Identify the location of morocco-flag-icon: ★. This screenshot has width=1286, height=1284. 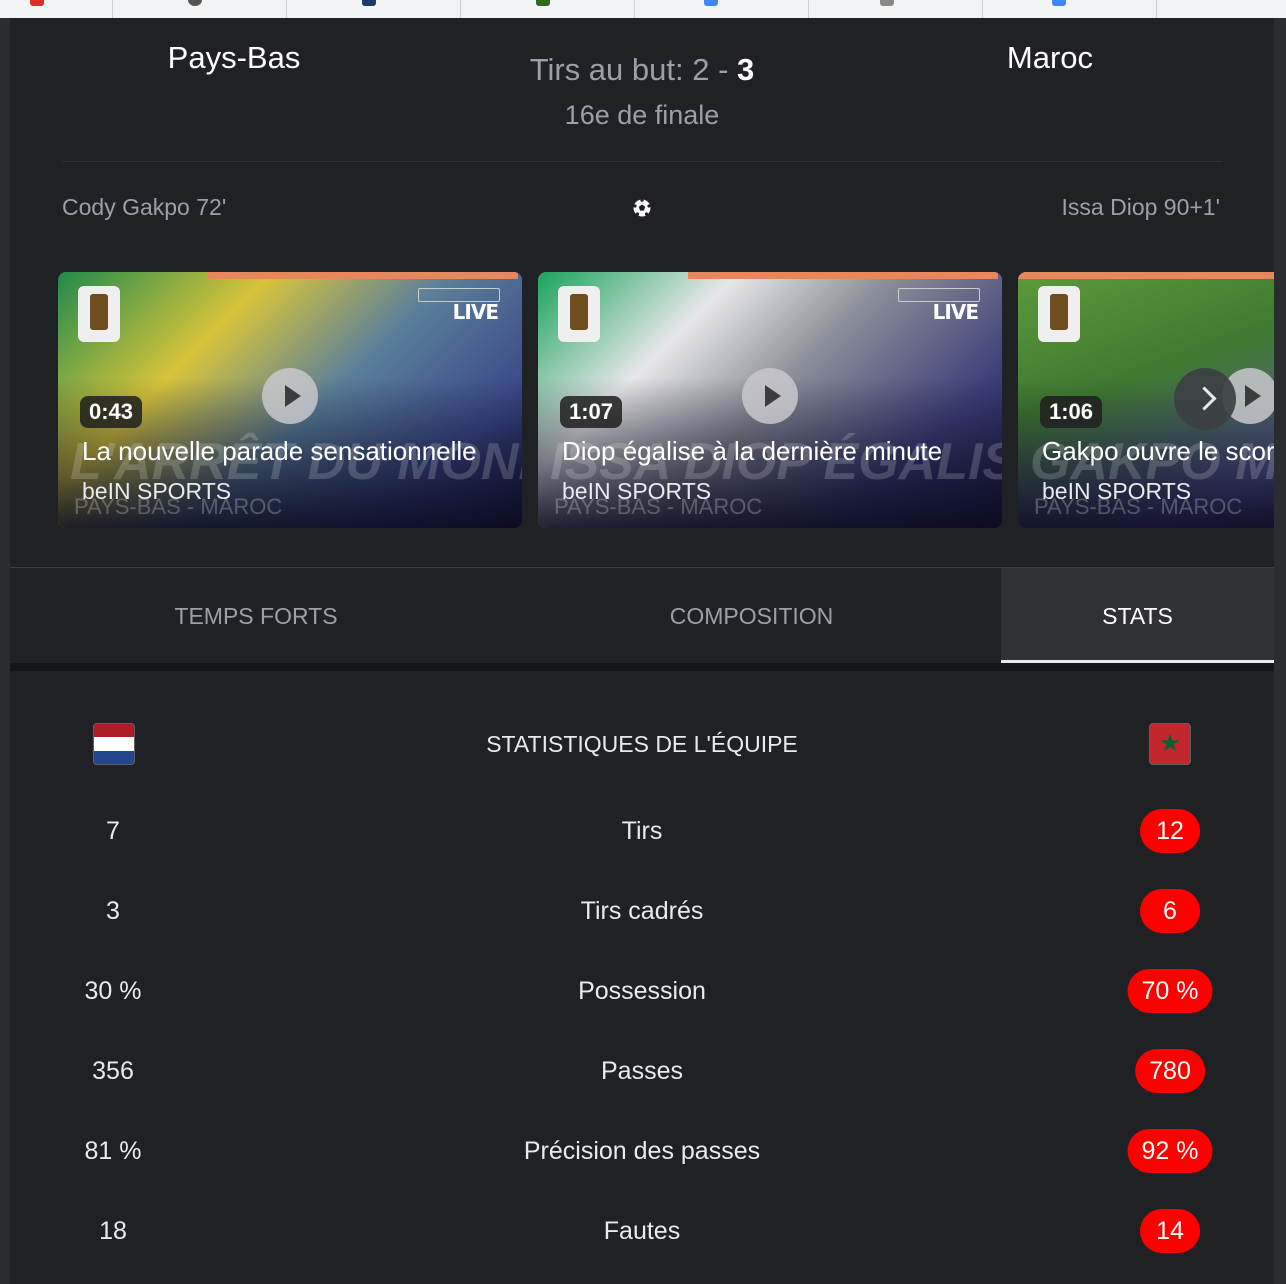
(1170, 744).